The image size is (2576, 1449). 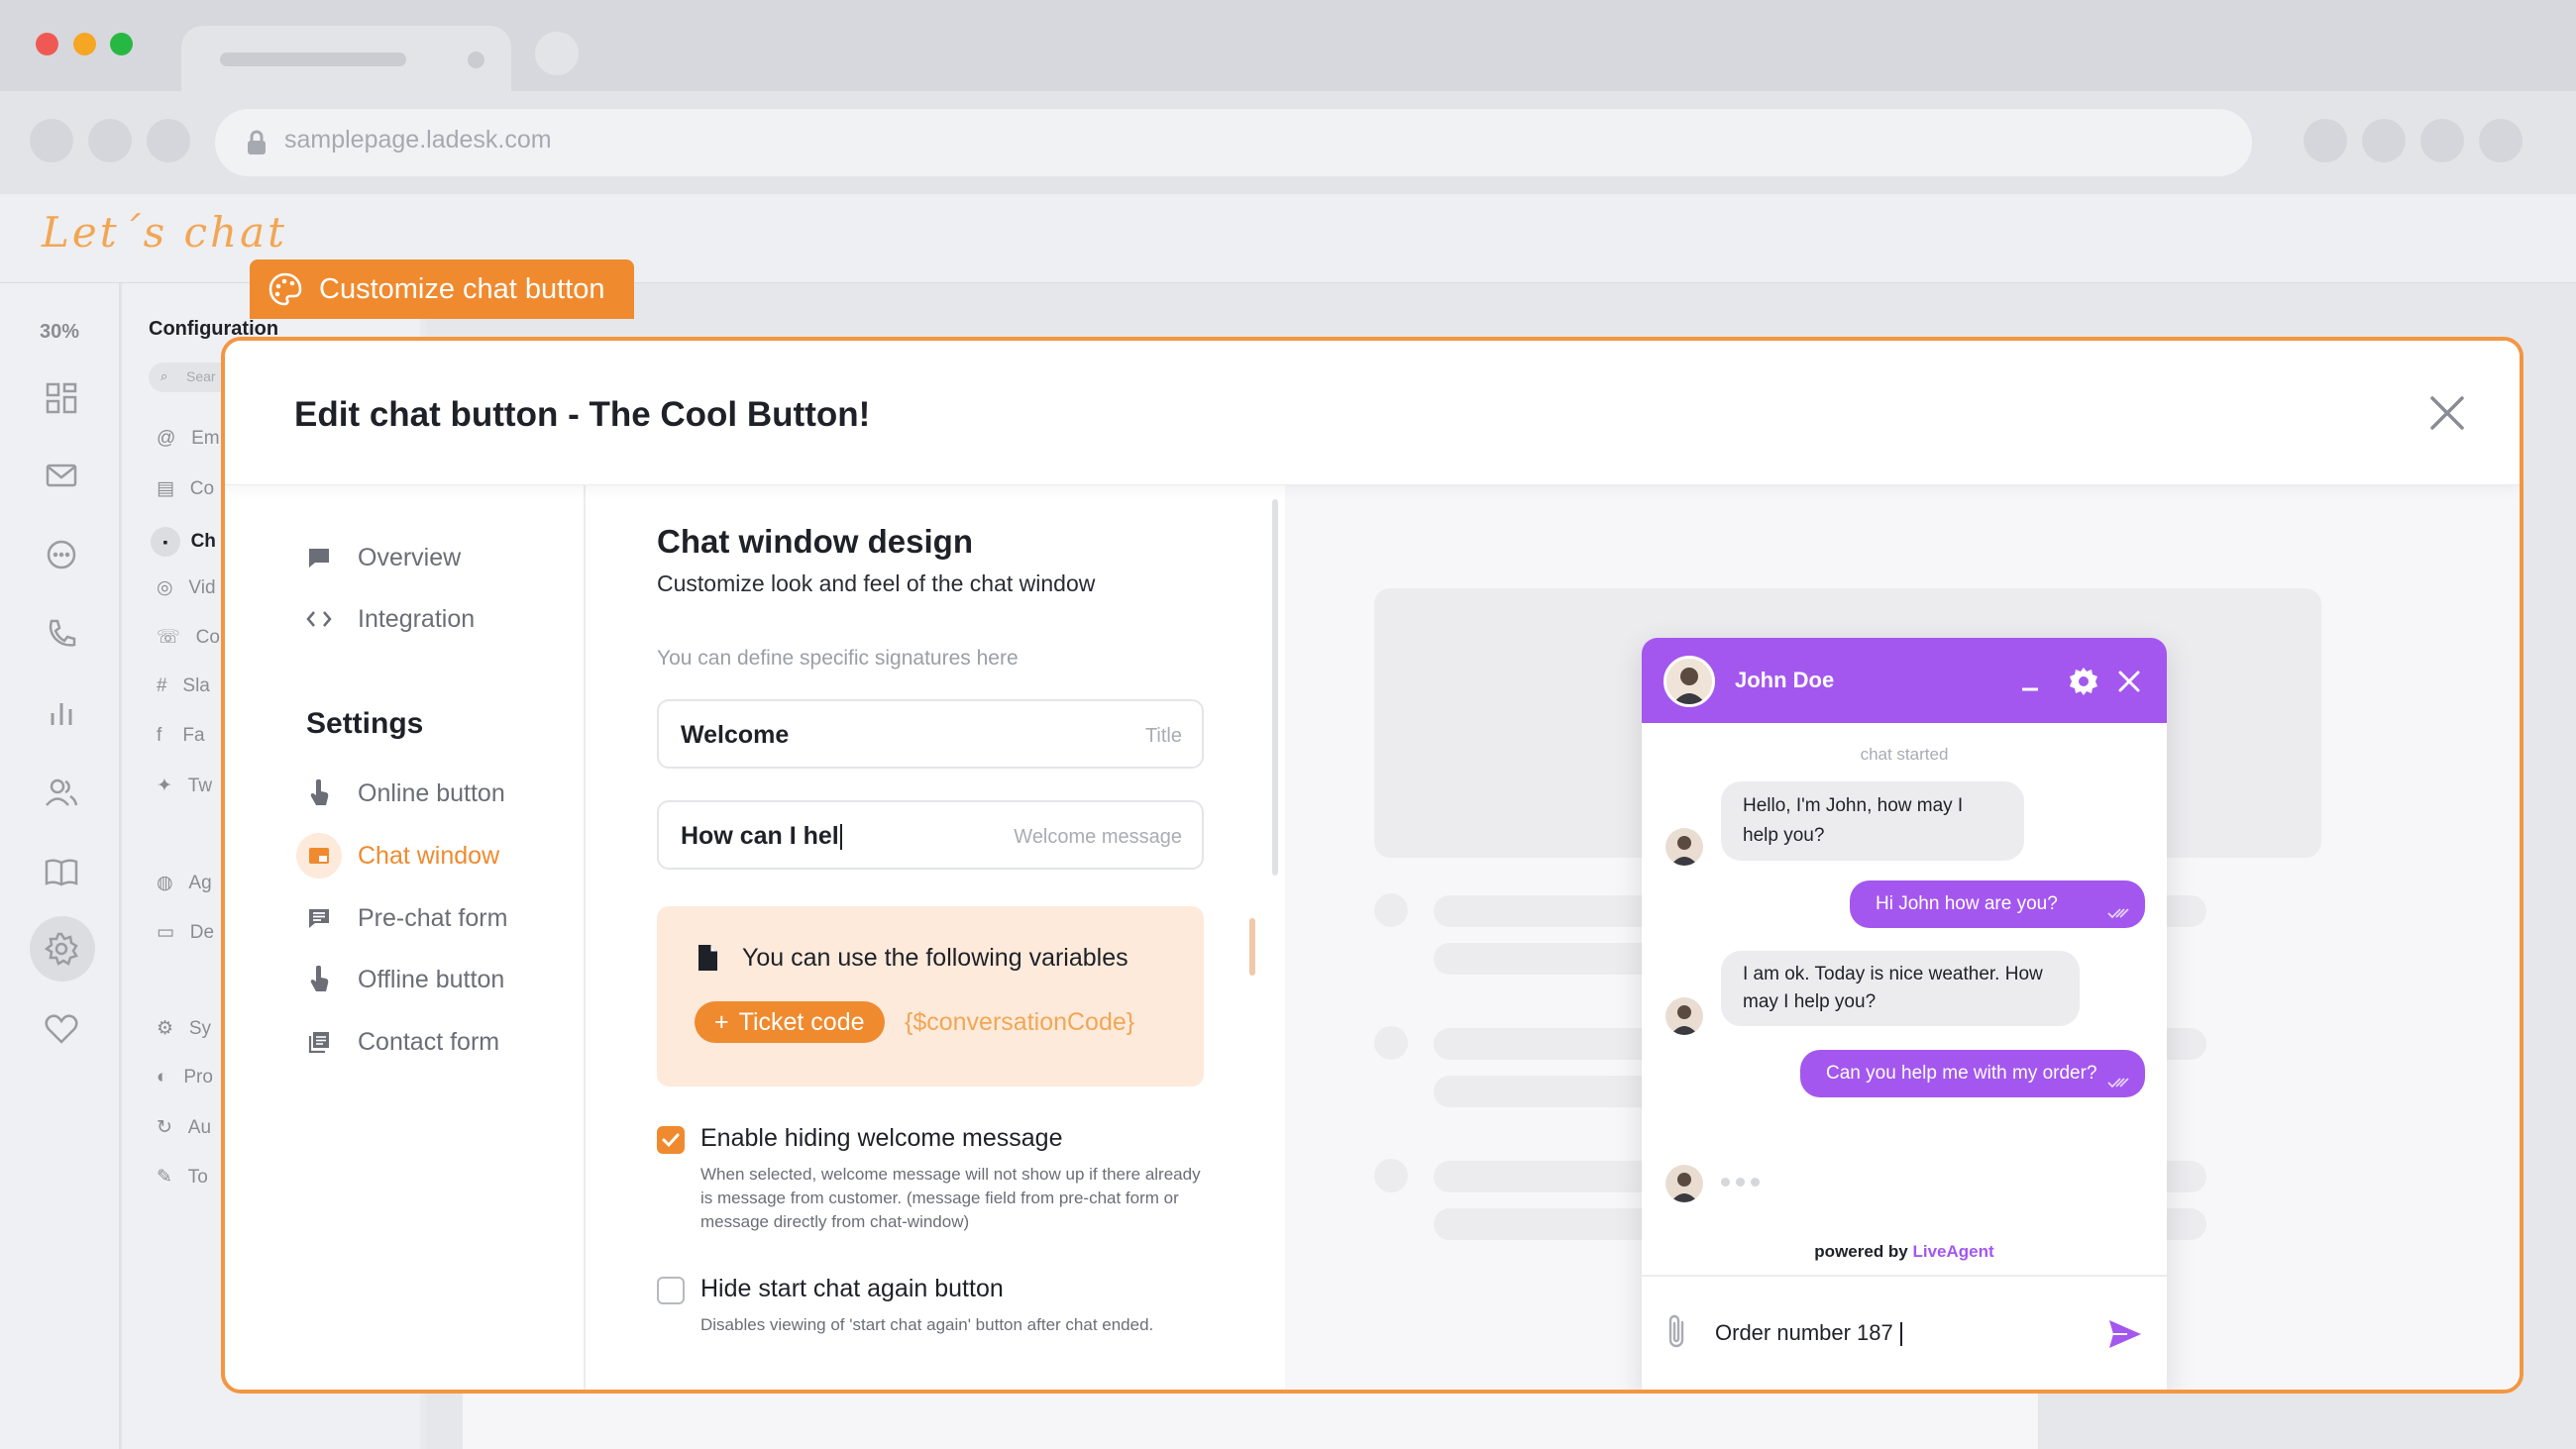 I want to click on config-item-label: Au, so click(x=200, y=1127).